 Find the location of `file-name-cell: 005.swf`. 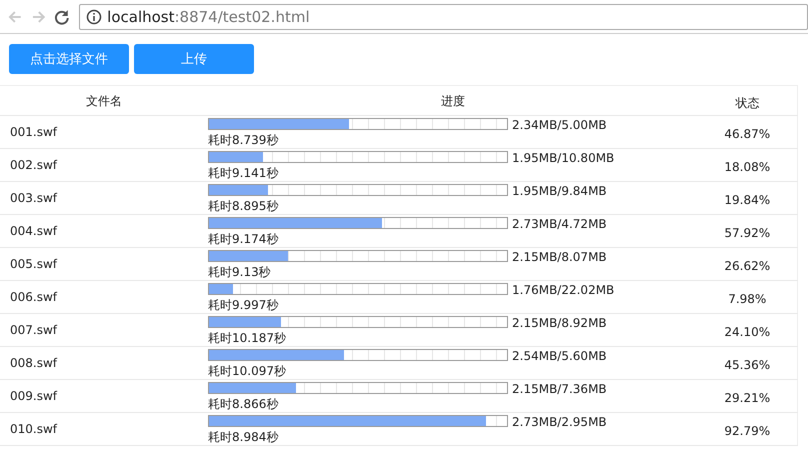

file-name-cell: 005.swf is located at coordinates (104, 264).